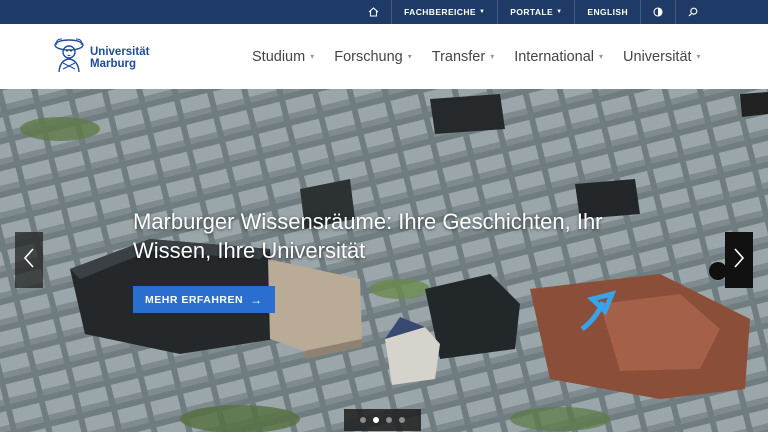 This screenshot has height=432, width=768. Describe the element at coordinates (458, 56) in the screenshot. I see `nav-label: Transfer` at that location.